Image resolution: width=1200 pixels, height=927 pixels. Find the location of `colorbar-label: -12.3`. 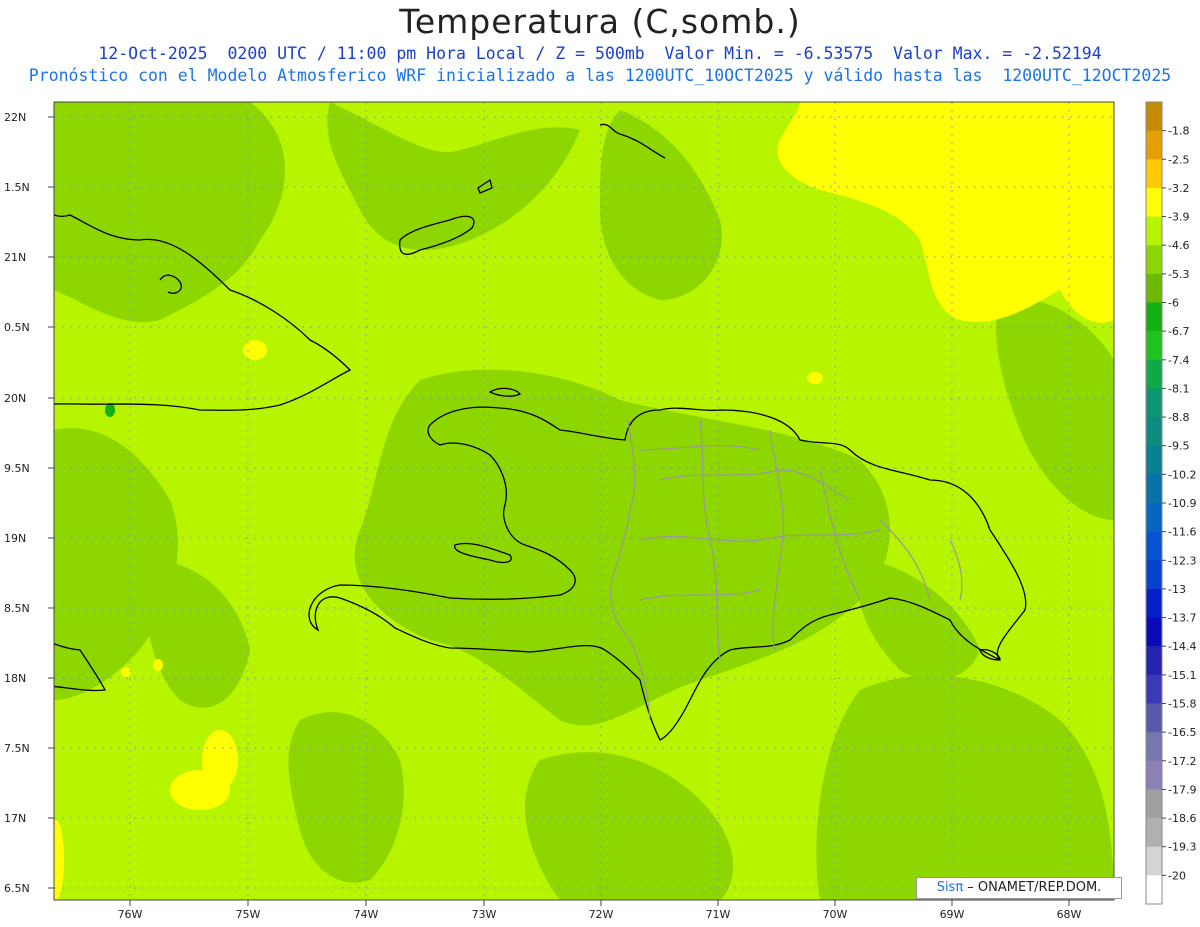

colorbar-label: -12.3 is located at coordinates (1182, 560).